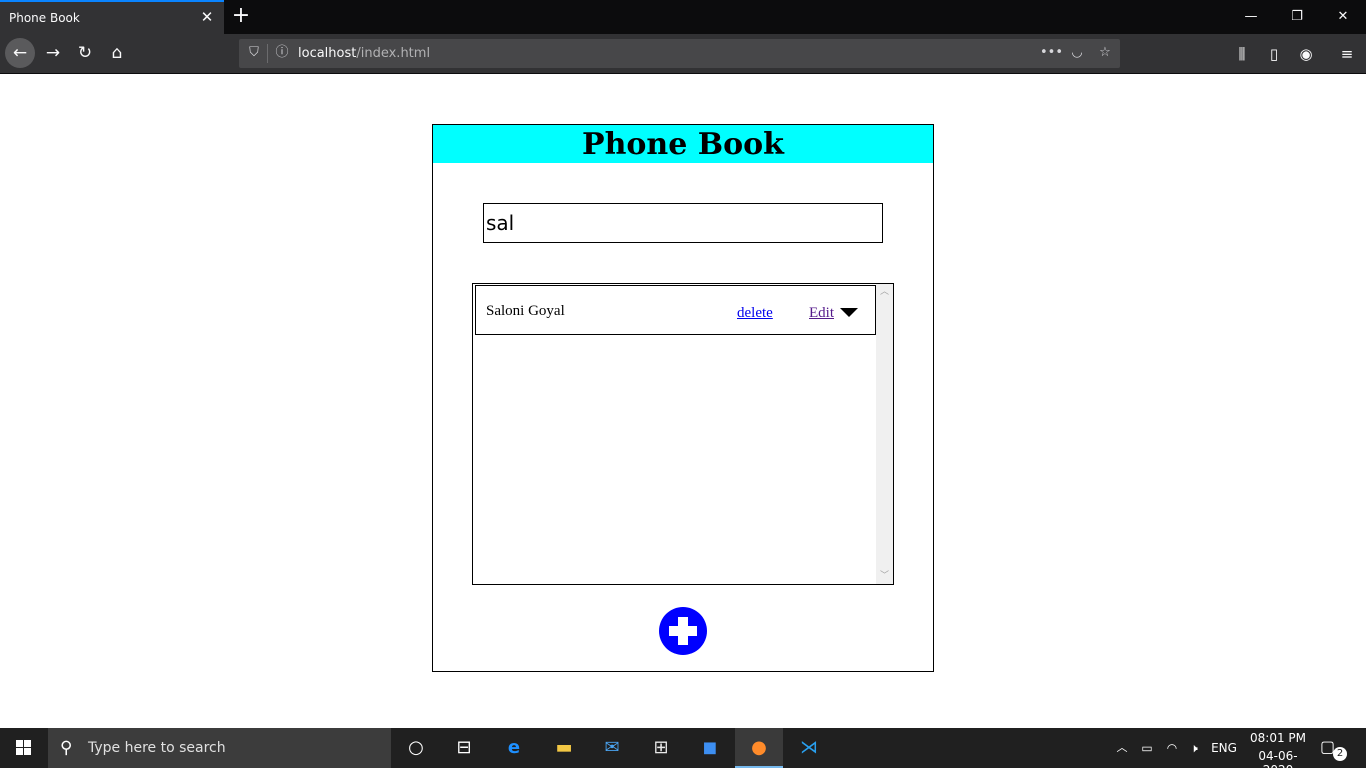  I want to click on expand-caret-icon, so click(849, 312).